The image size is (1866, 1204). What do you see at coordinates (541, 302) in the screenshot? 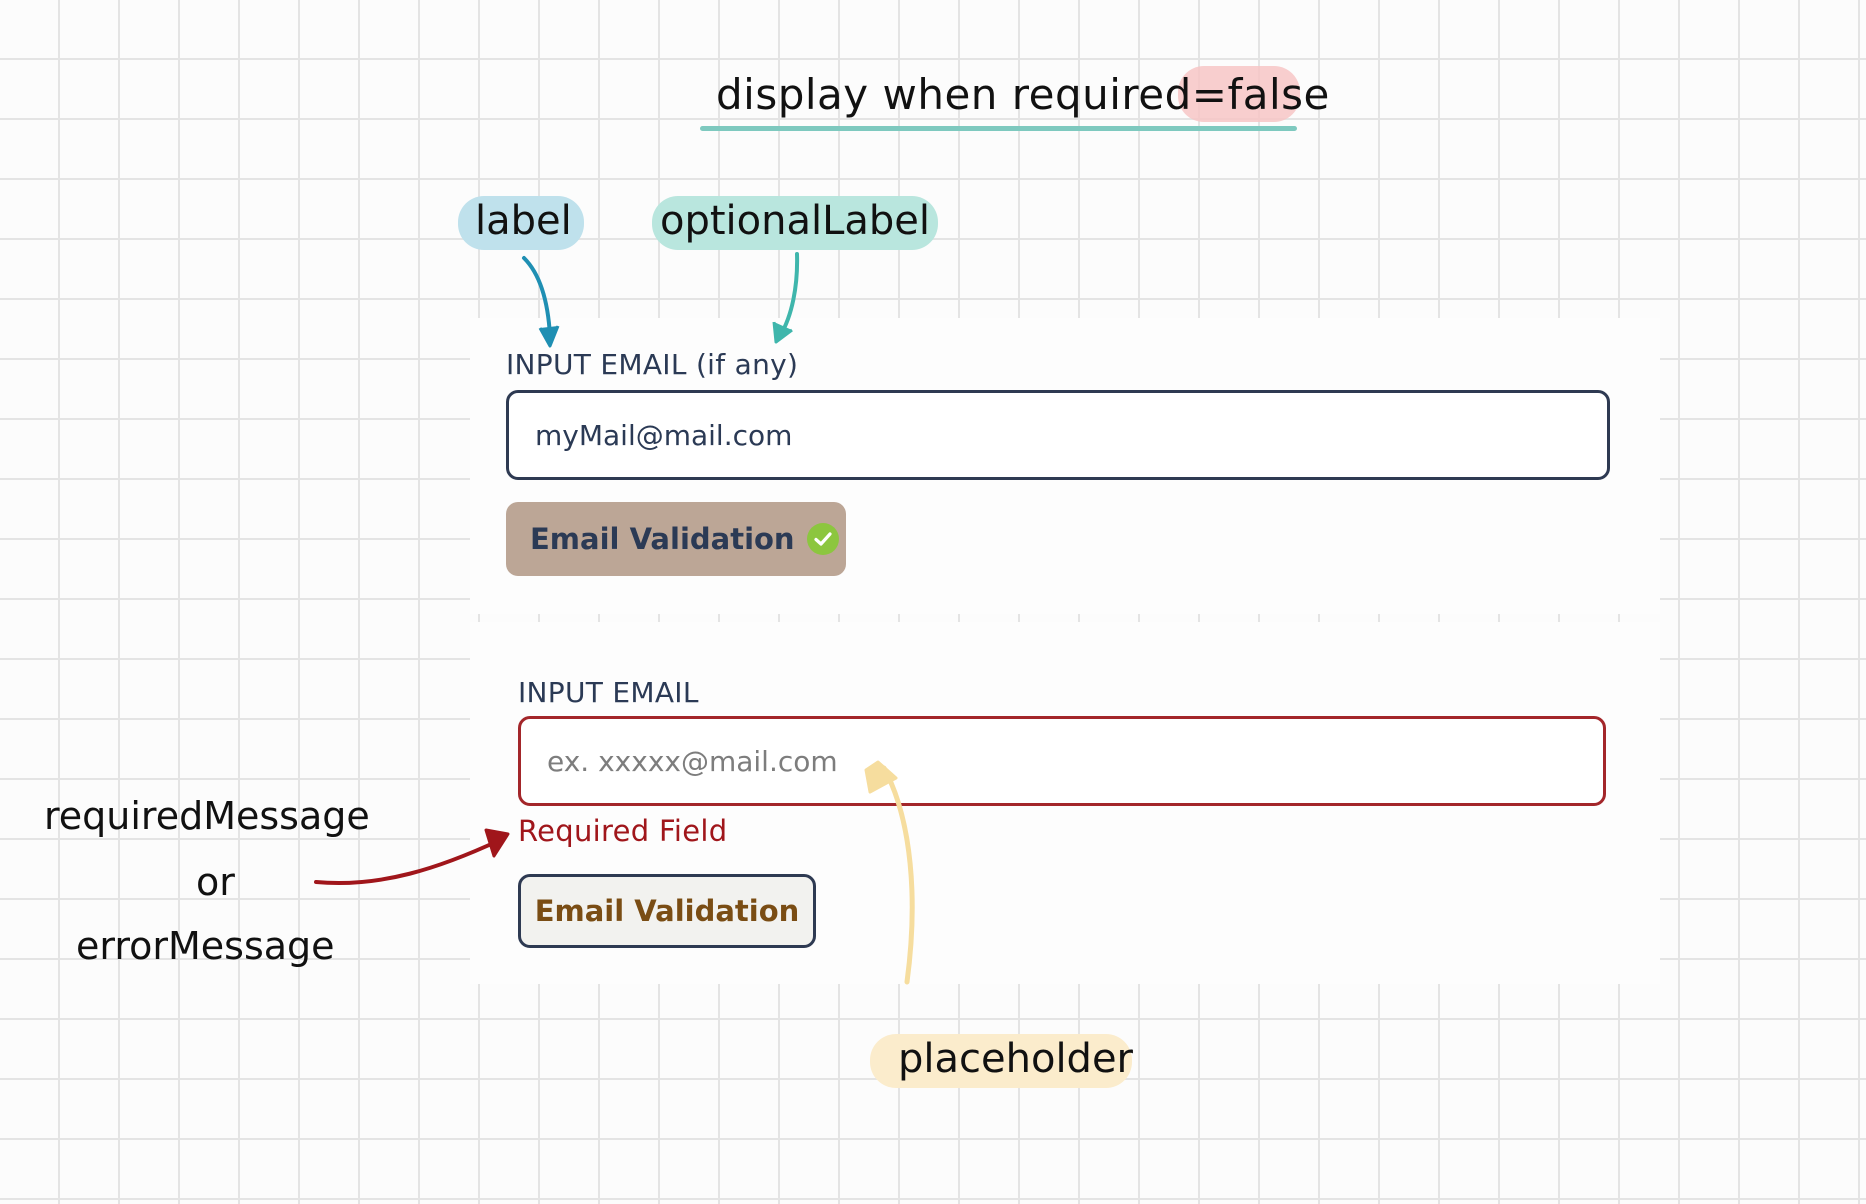
I see `label-arrow` at bounding box center [541, 302].